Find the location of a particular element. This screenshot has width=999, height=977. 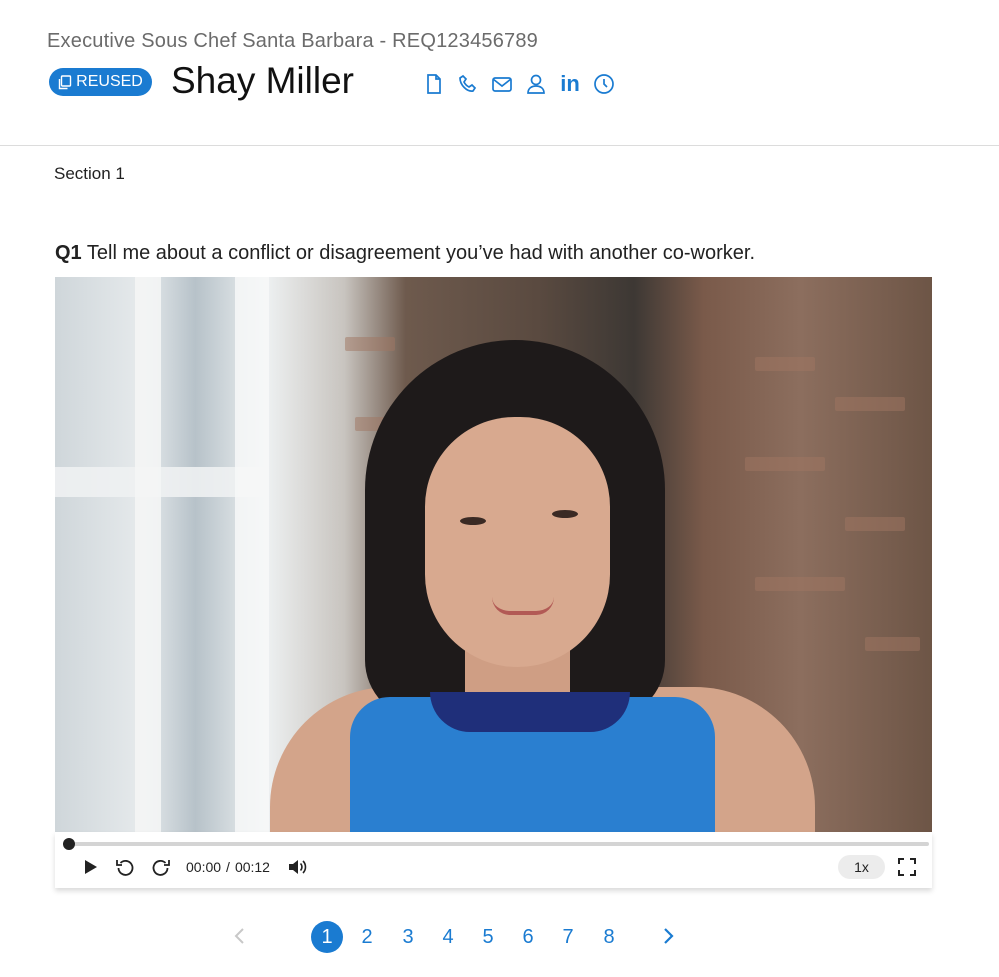

profile-icon is located at coordinates (536, 84).